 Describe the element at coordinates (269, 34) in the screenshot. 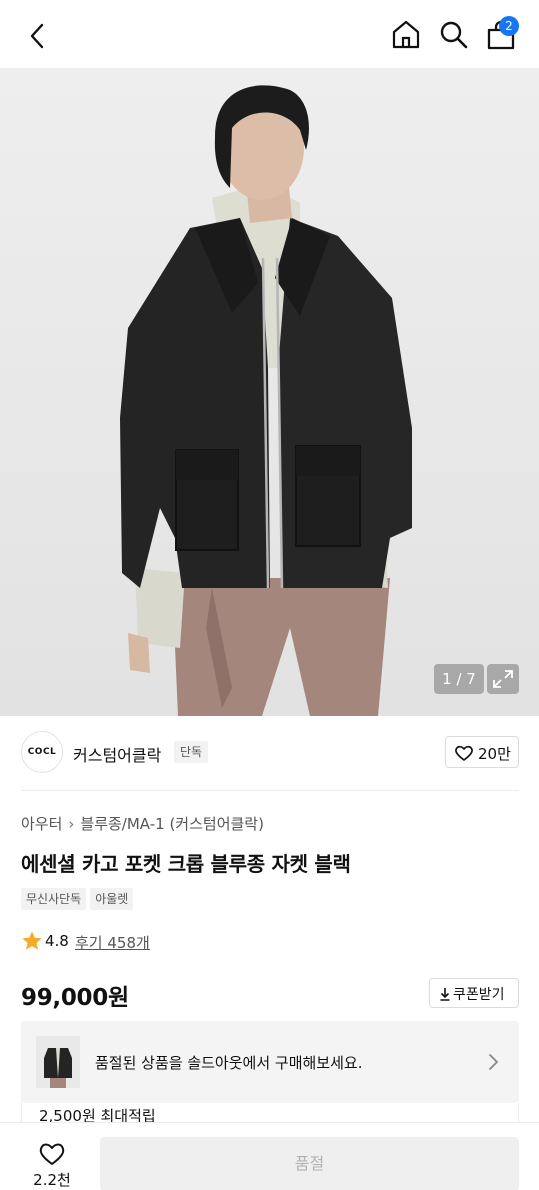

I see `top-bar: 2` at that location.